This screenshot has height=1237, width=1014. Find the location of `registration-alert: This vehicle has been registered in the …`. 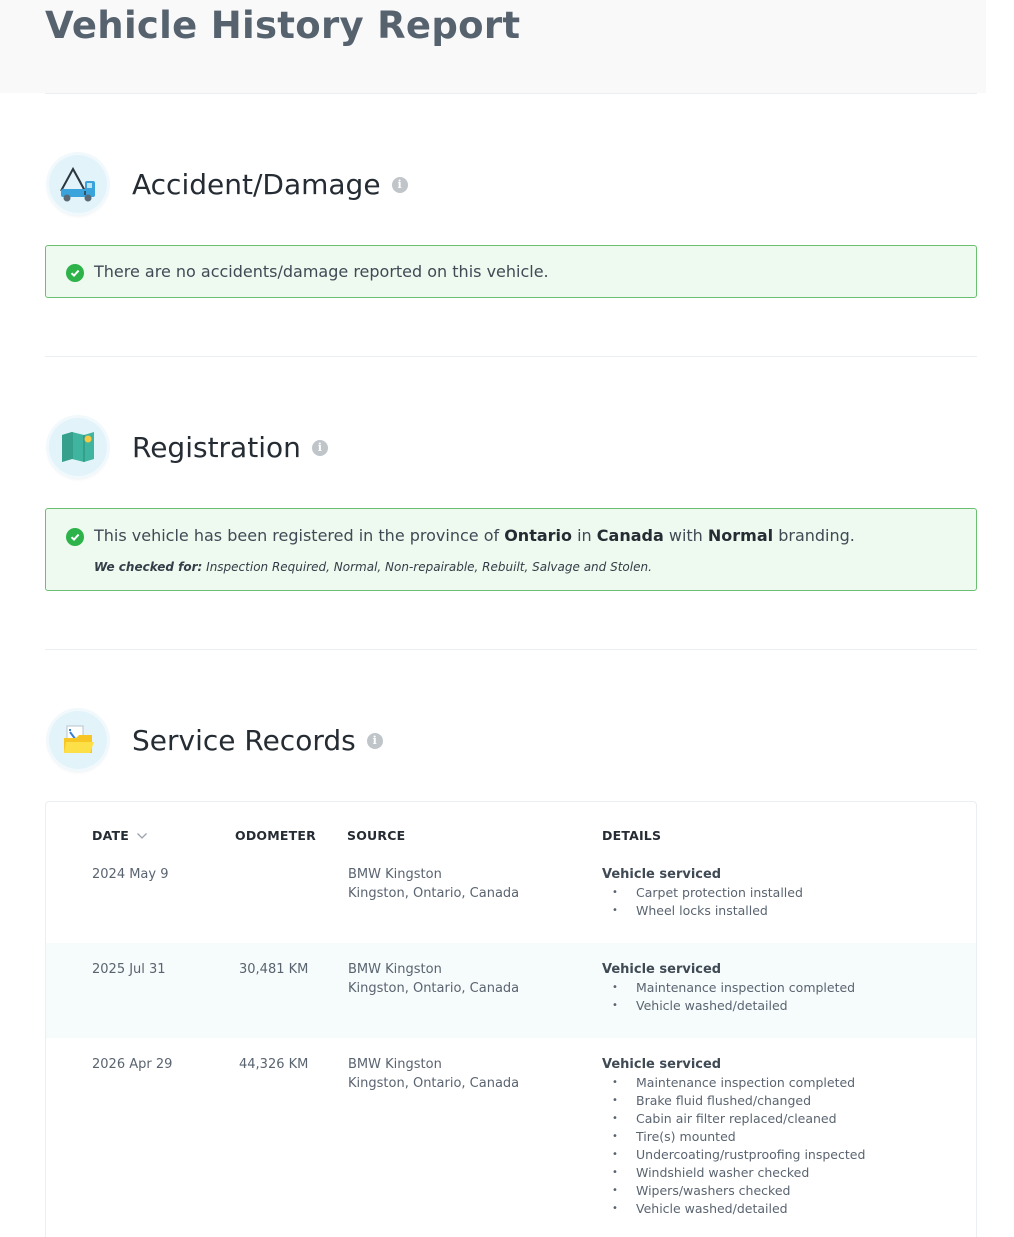

registration-alert: This vehicle has been registered in the … is located at coordinates (511, 549).